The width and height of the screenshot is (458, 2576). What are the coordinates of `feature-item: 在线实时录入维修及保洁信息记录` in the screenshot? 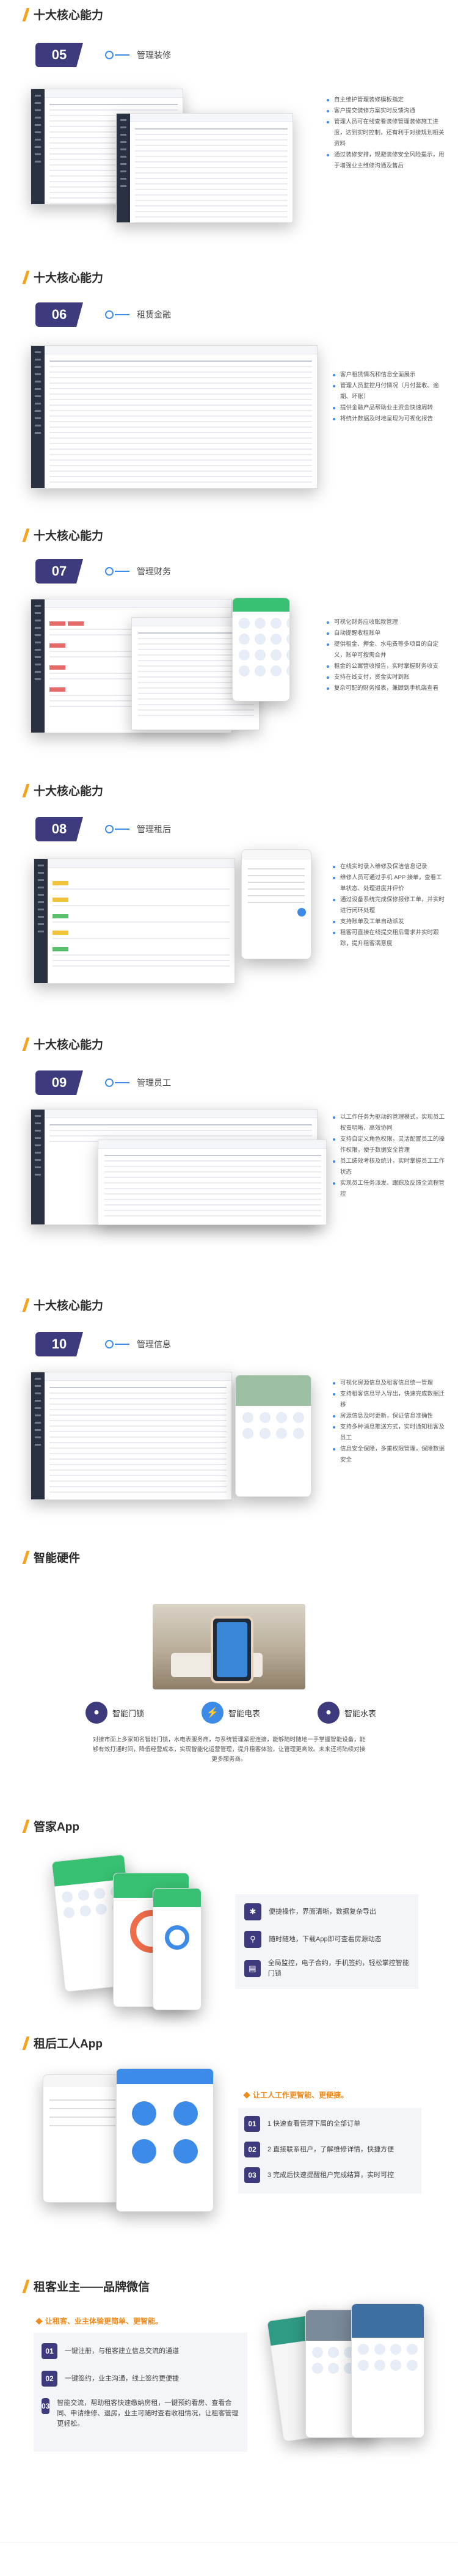 It's located at (389, 867).